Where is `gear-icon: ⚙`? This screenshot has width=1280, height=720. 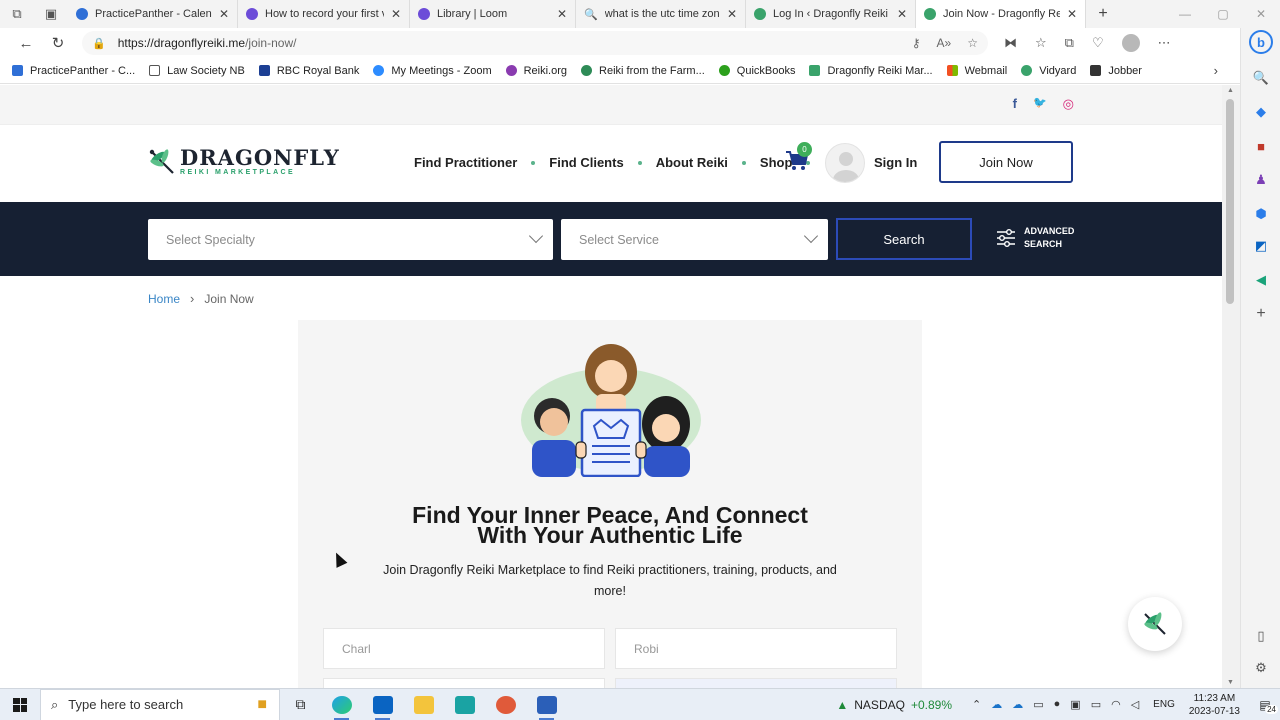
gear-icon: ⚙ is located at coordinates (1261, 668).